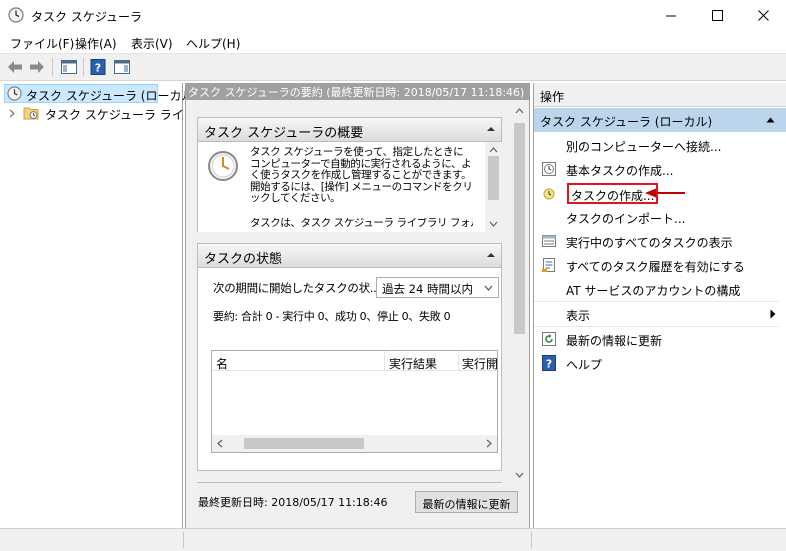 The image size is (786, 551). What do you see at coordinates (466, 502) in the screenshot?
I see `refresh-button: 最新の情報に更新` at bounding box center [466, 502].